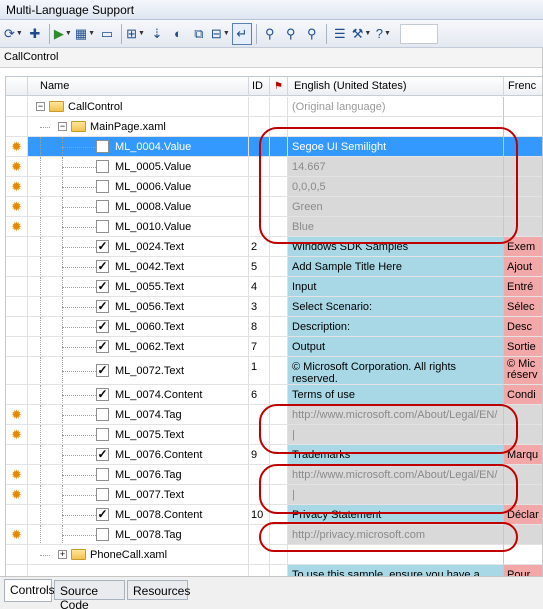 This screenshot has height=609, width=543. I want to click on french-value-cell: © Mic réserv, so click(523, 371).